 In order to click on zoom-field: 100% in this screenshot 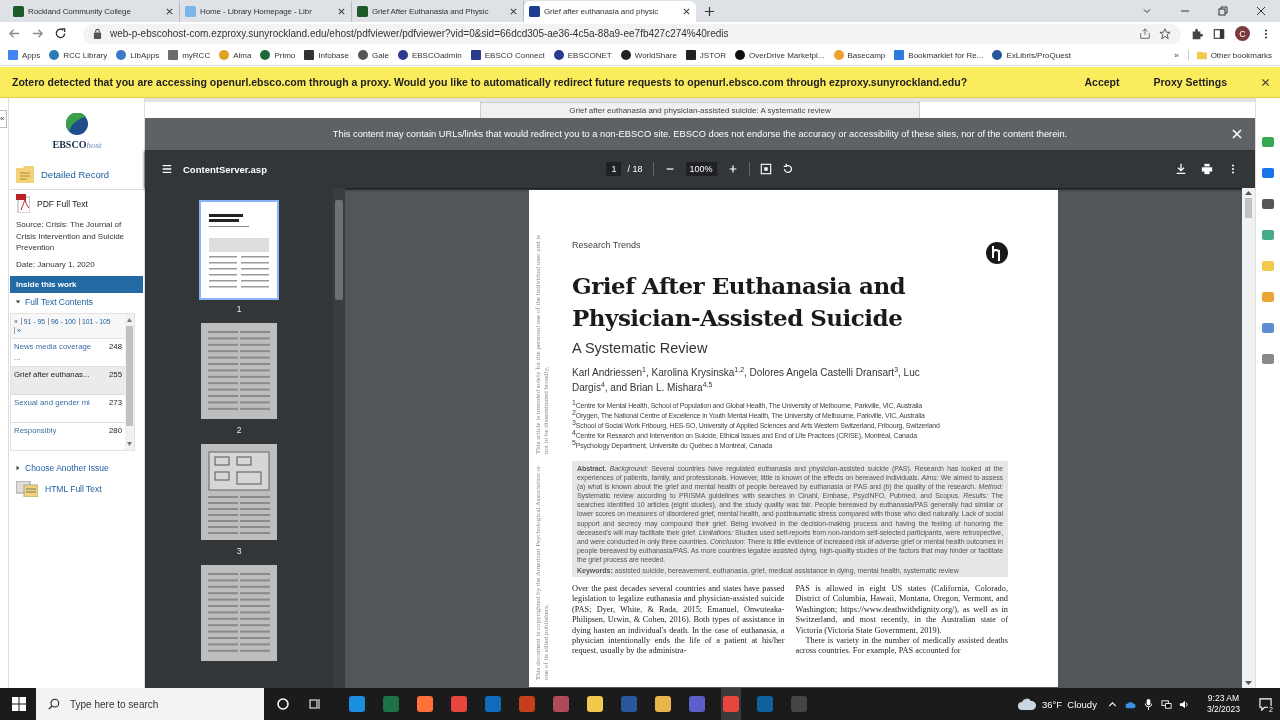, I will do `click(701, 169)`.